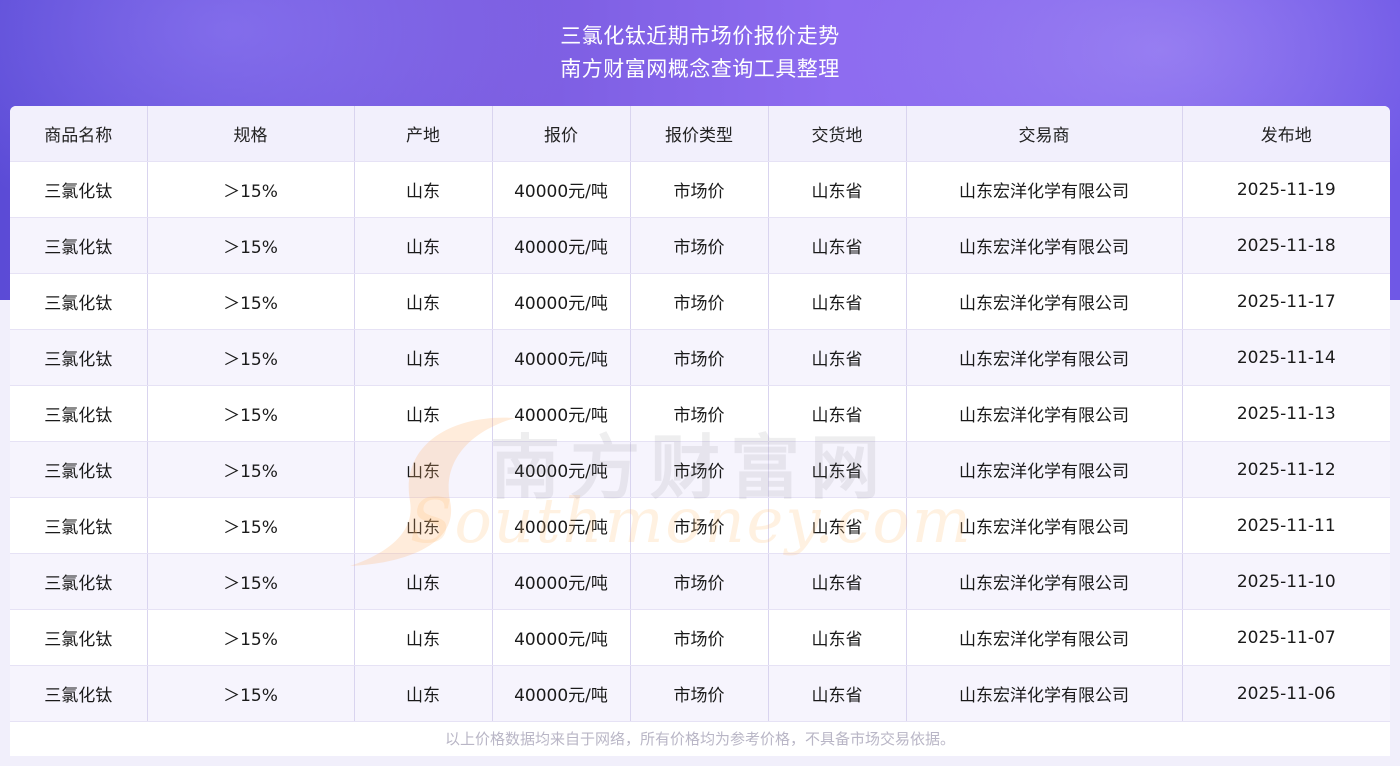  I want to click on column-header-publish-date: 发布地, so click(1286, 134).